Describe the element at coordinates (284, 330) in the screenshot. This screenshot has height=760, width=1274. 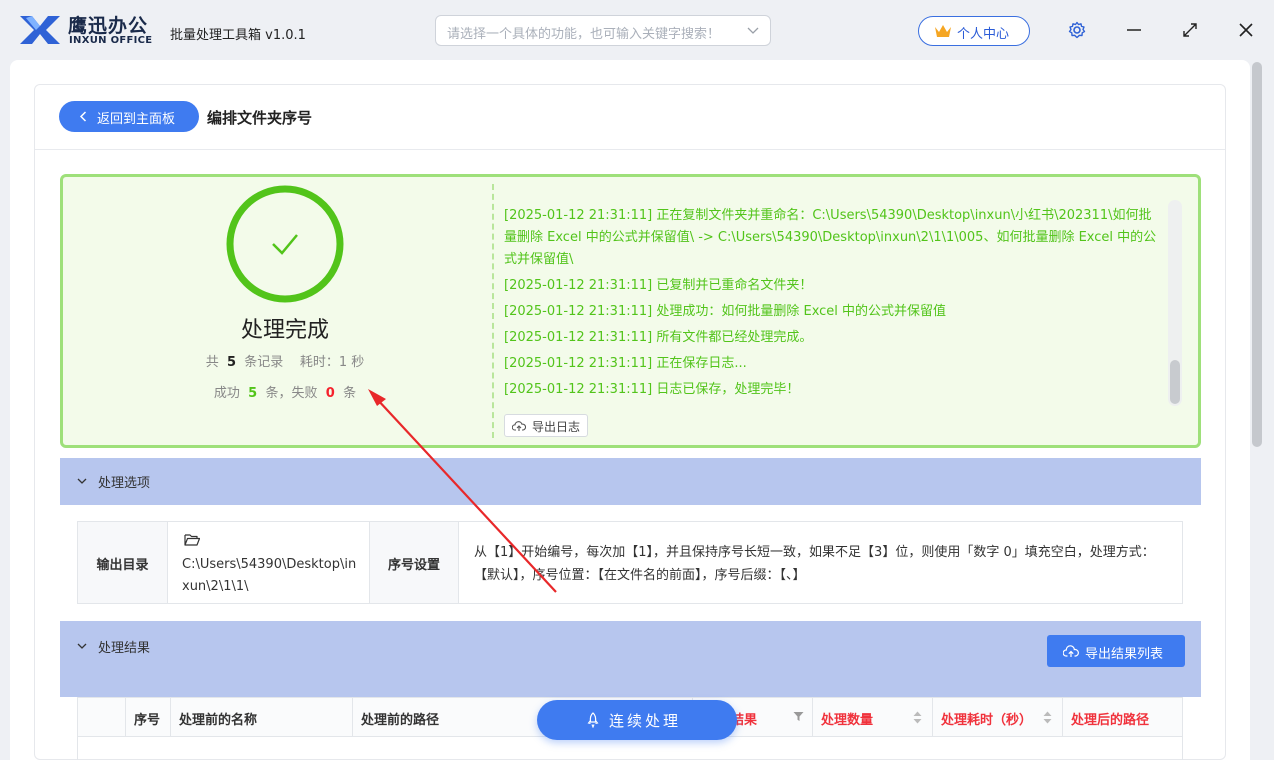
I see `status-title: 处理完成` at that location.